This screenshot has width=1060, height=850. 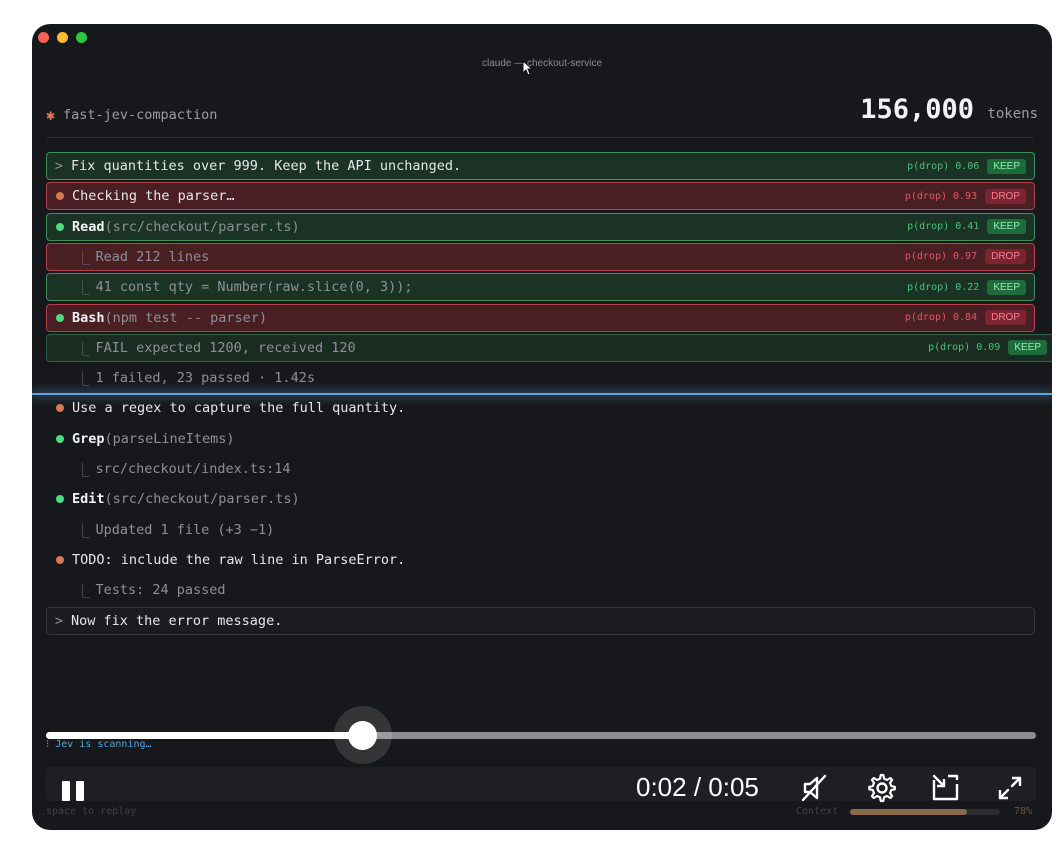 I want to click on close-window-button, so click(x=43, y=37).